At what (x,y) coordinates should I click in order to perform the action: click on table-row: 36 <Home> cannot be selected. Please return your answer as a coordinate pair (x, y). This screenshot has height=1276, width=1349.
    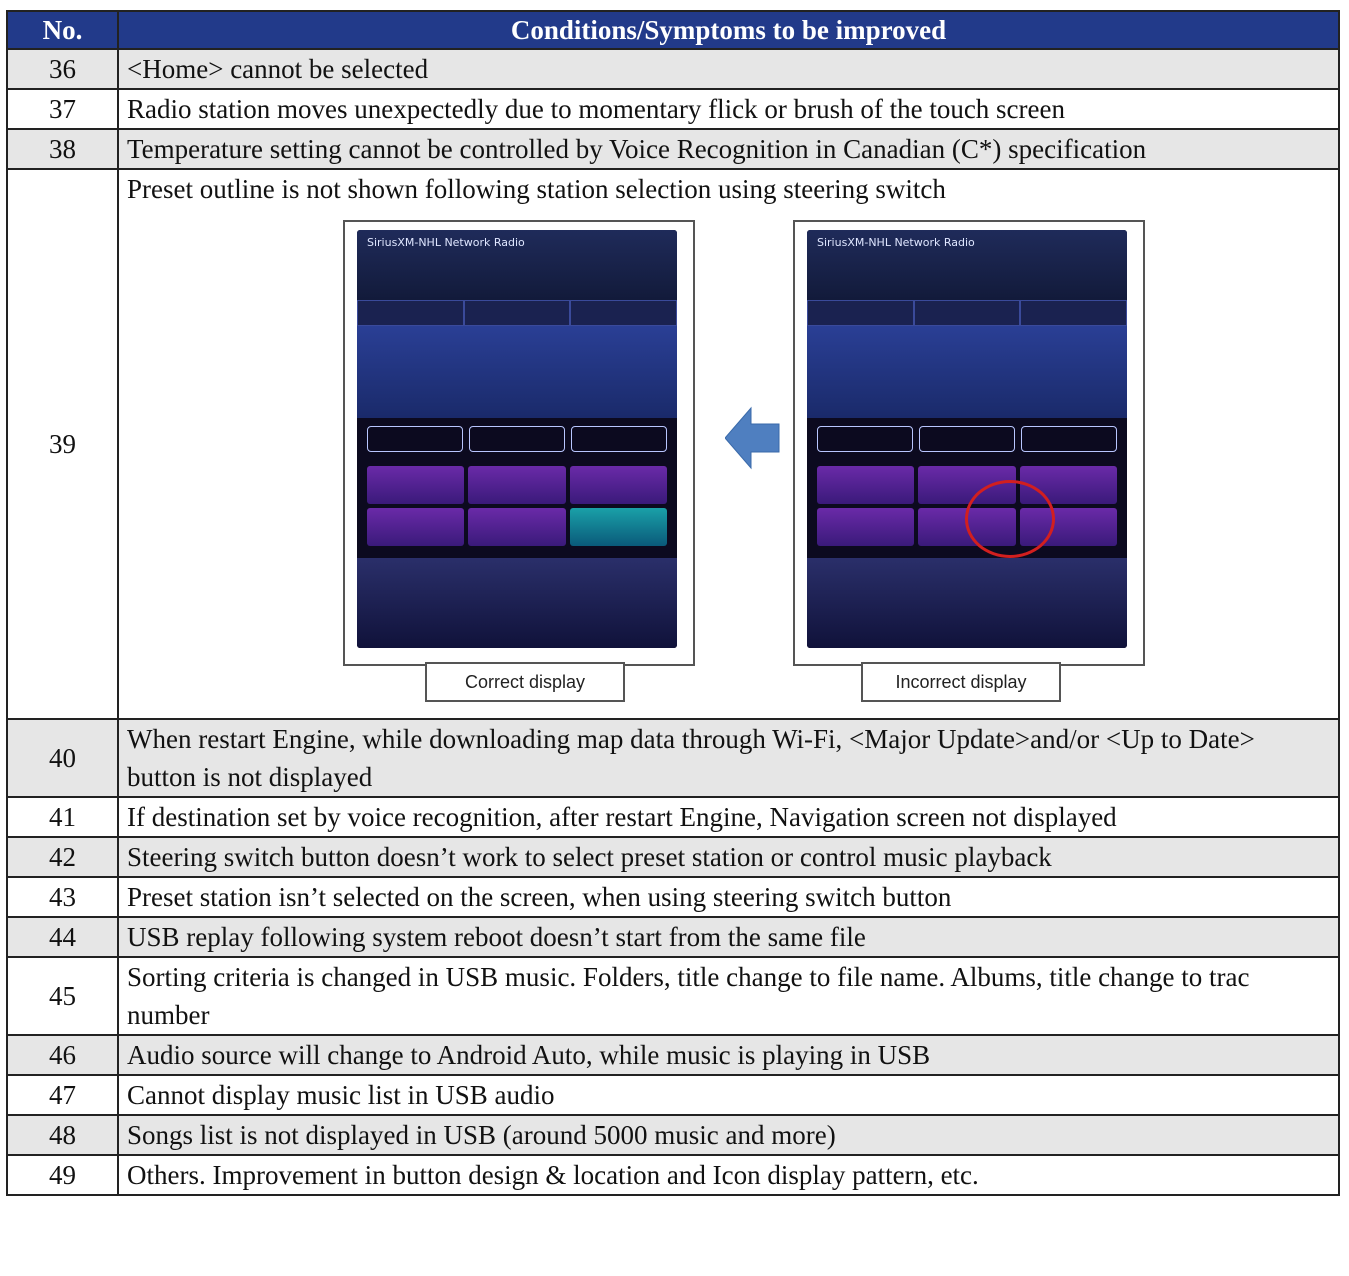
    Looking at the image, I should click on (673, 69).